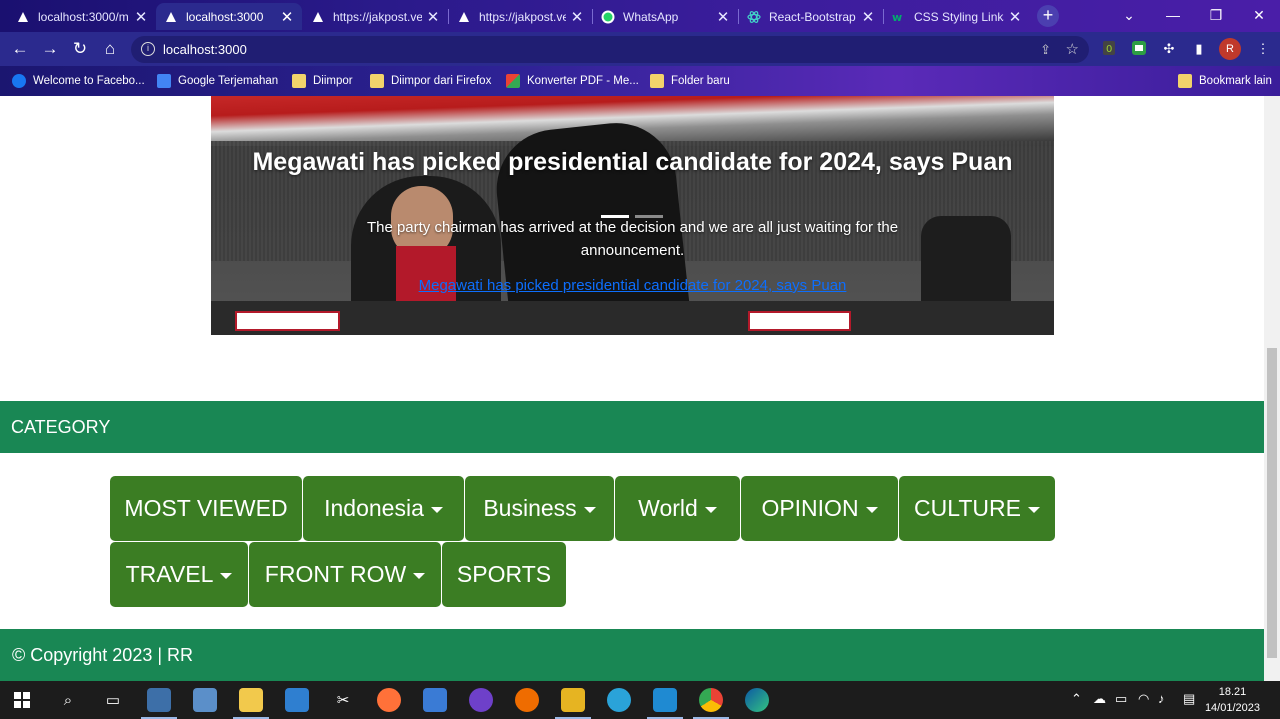 This screenshot has width=1280, height=719. I want to click on restore-icon: ❐, so click(1216, 15).